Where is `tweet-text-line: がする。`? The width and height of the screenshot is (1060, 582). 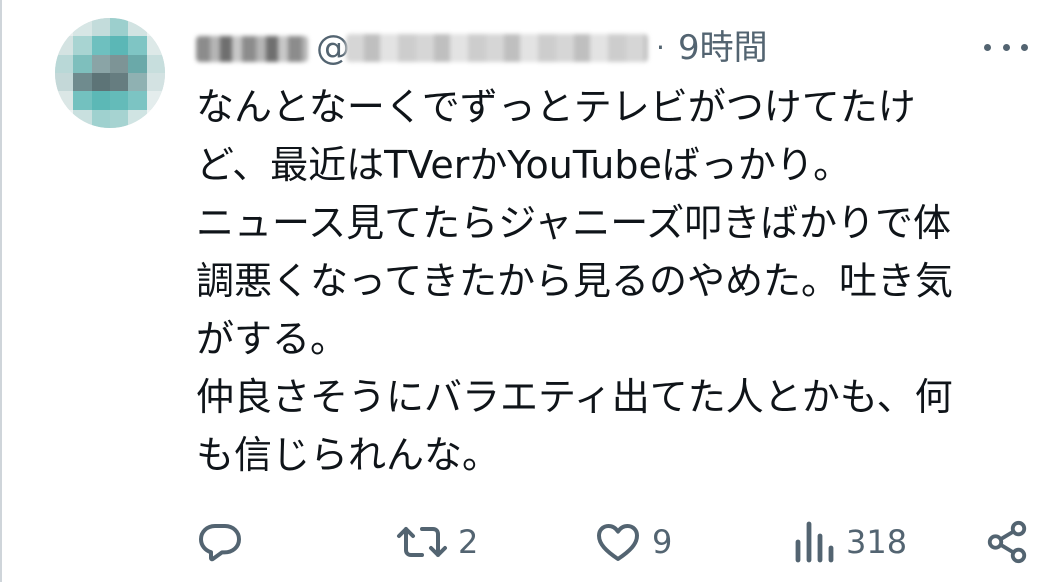 tweet-text-line: がする。 is located at coordinates (272, 339).